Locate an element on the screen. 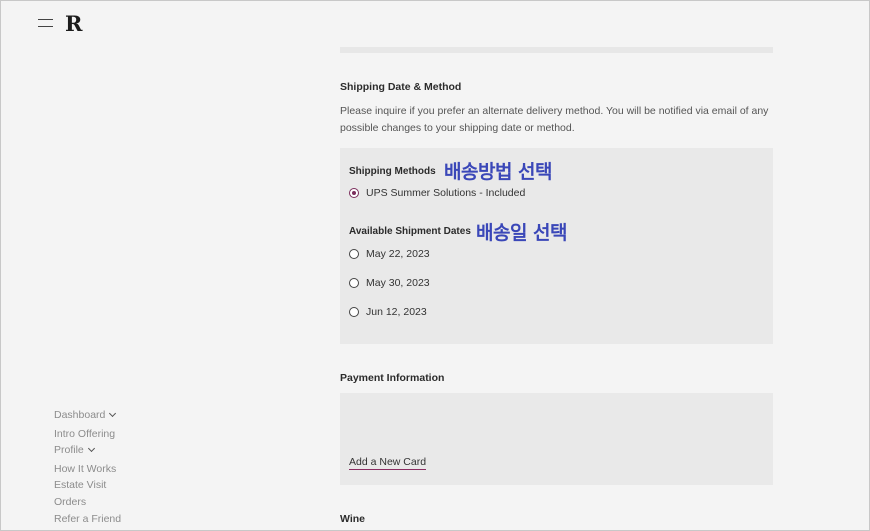 This screenshot has height=531, width=870. shipping-methods-label: Shipping Methods is located at coordinates (392, 171).